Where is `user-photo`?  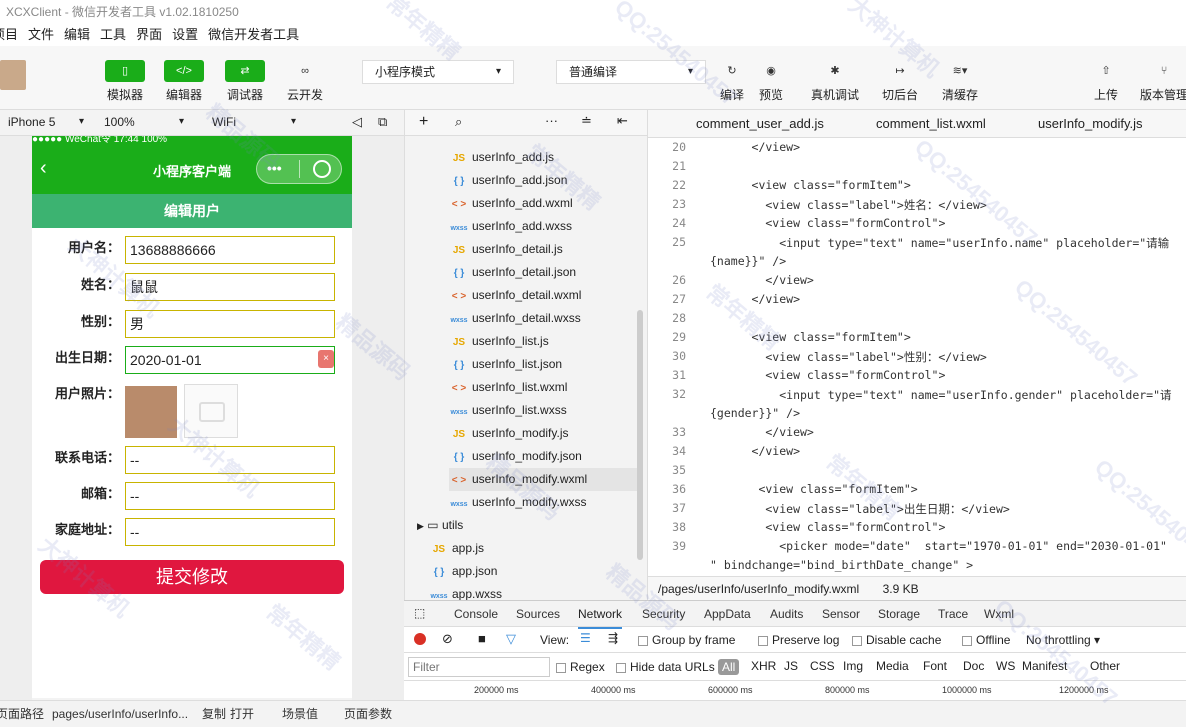
user-photo is located at coordinates (151, 412).